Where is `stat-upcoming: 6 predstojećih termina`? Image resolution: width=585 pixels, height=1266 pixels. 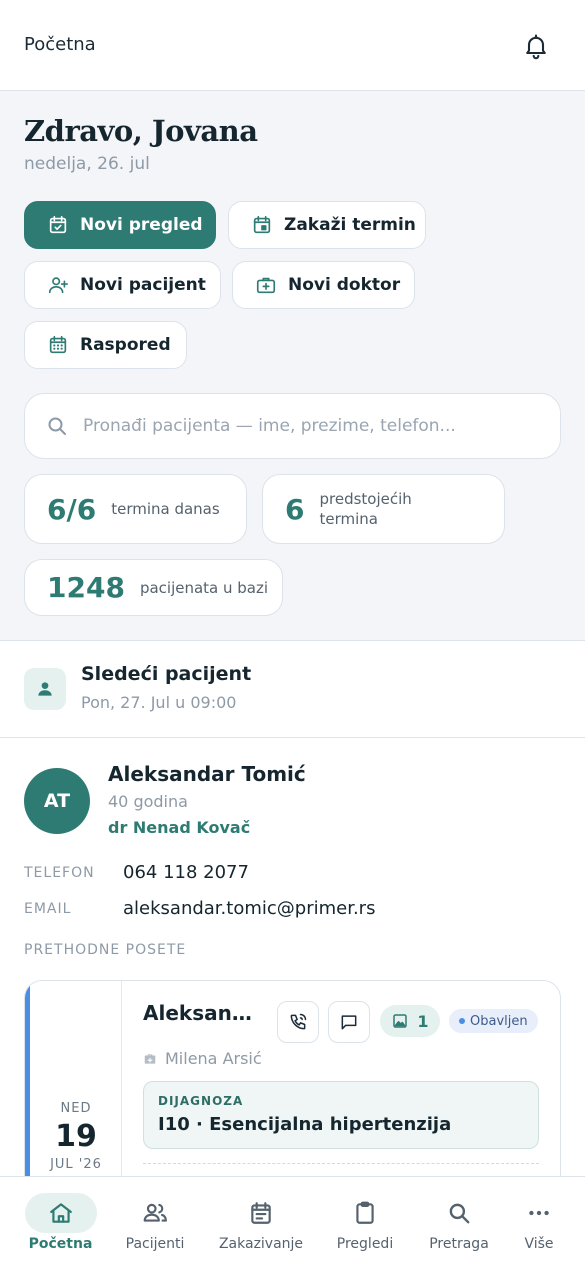
stat-upcoming: 6 predstojećih termina is located at coordinates (383, 509).